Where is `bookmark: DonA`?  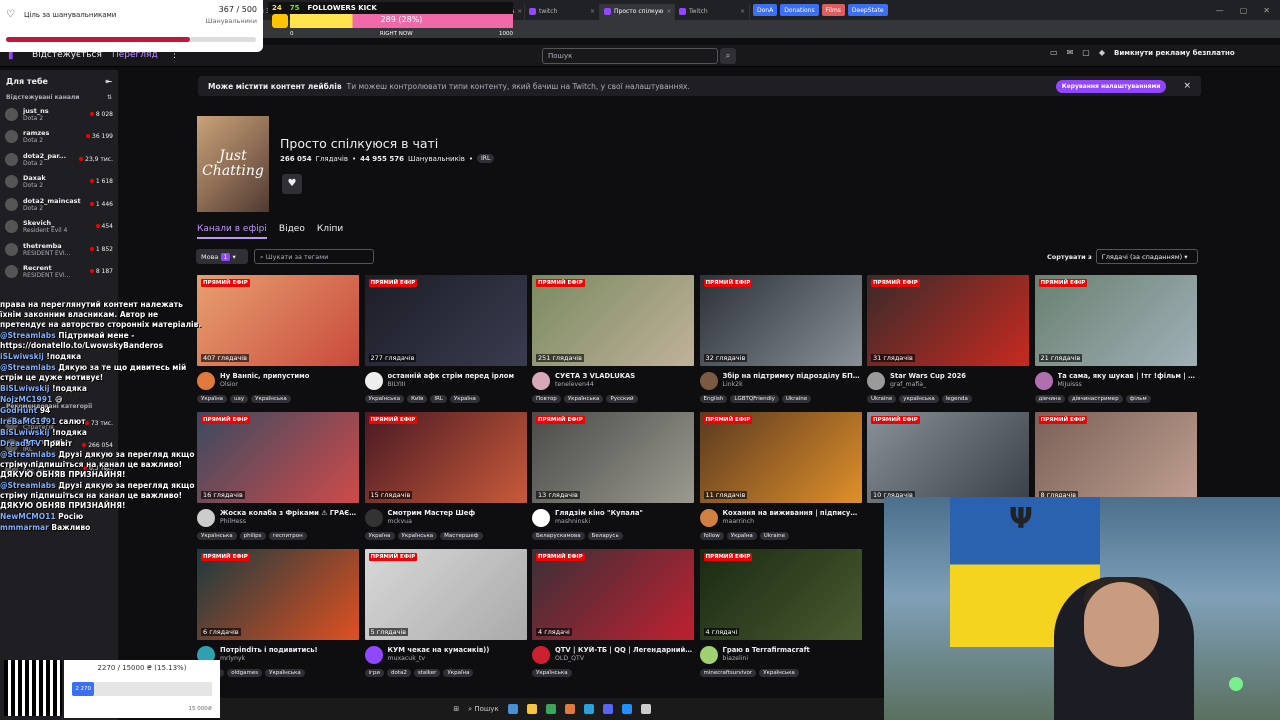
bookmark: DonA is located at coordinates (765, 10).